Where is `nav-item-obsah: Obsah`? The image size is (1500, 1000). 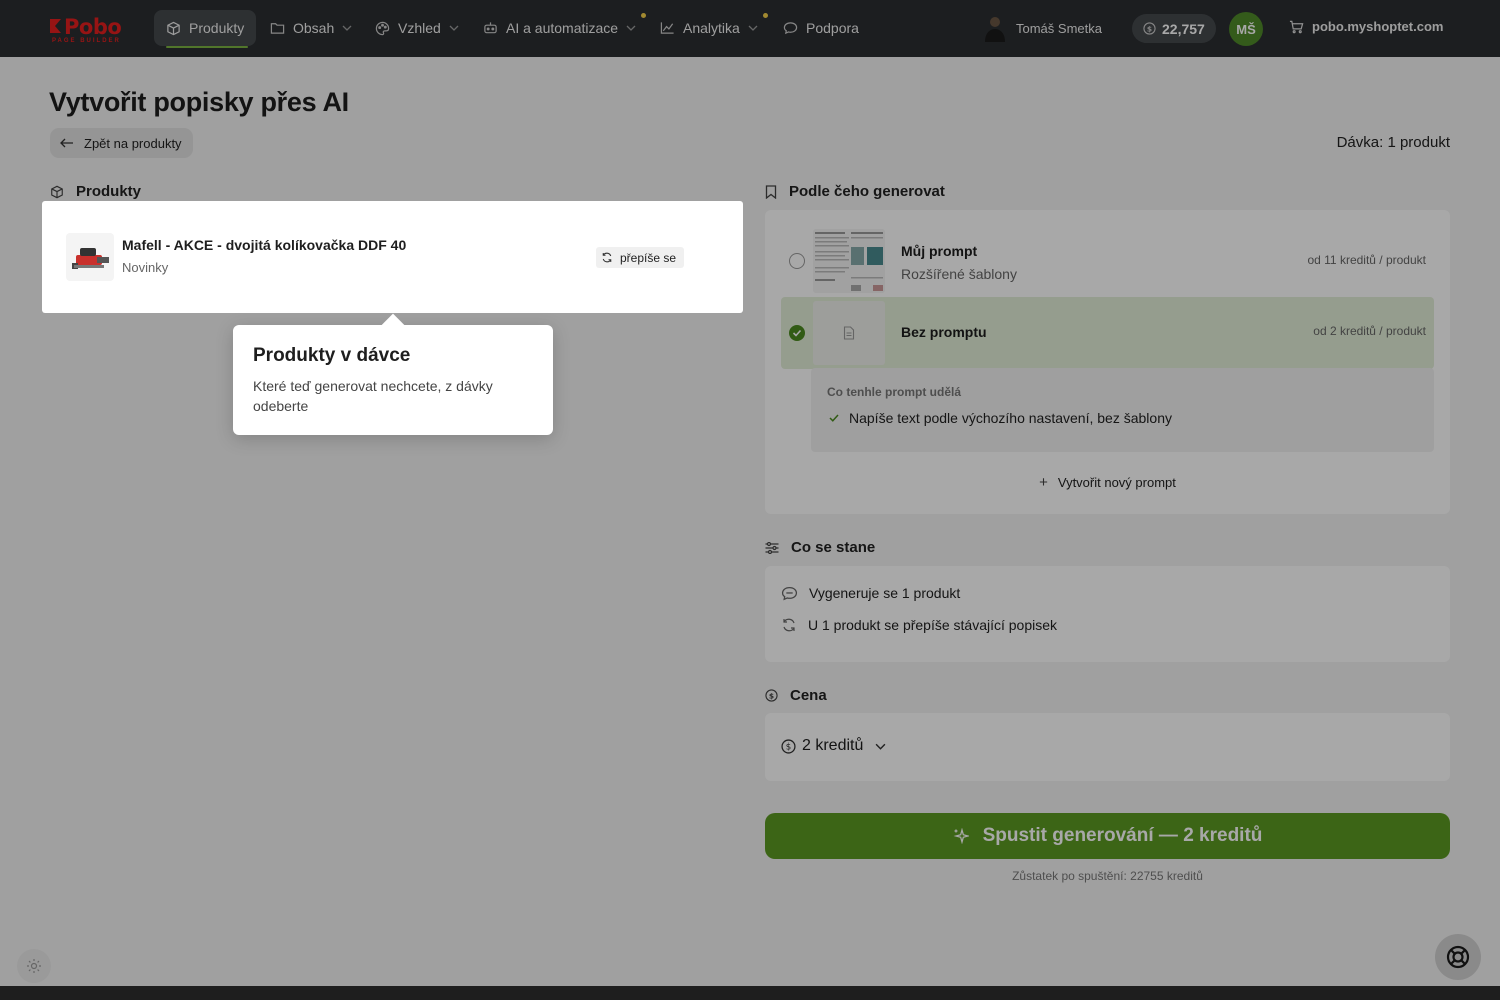 nav-item-obsah: Obsah is located at coordinates (311, 28).